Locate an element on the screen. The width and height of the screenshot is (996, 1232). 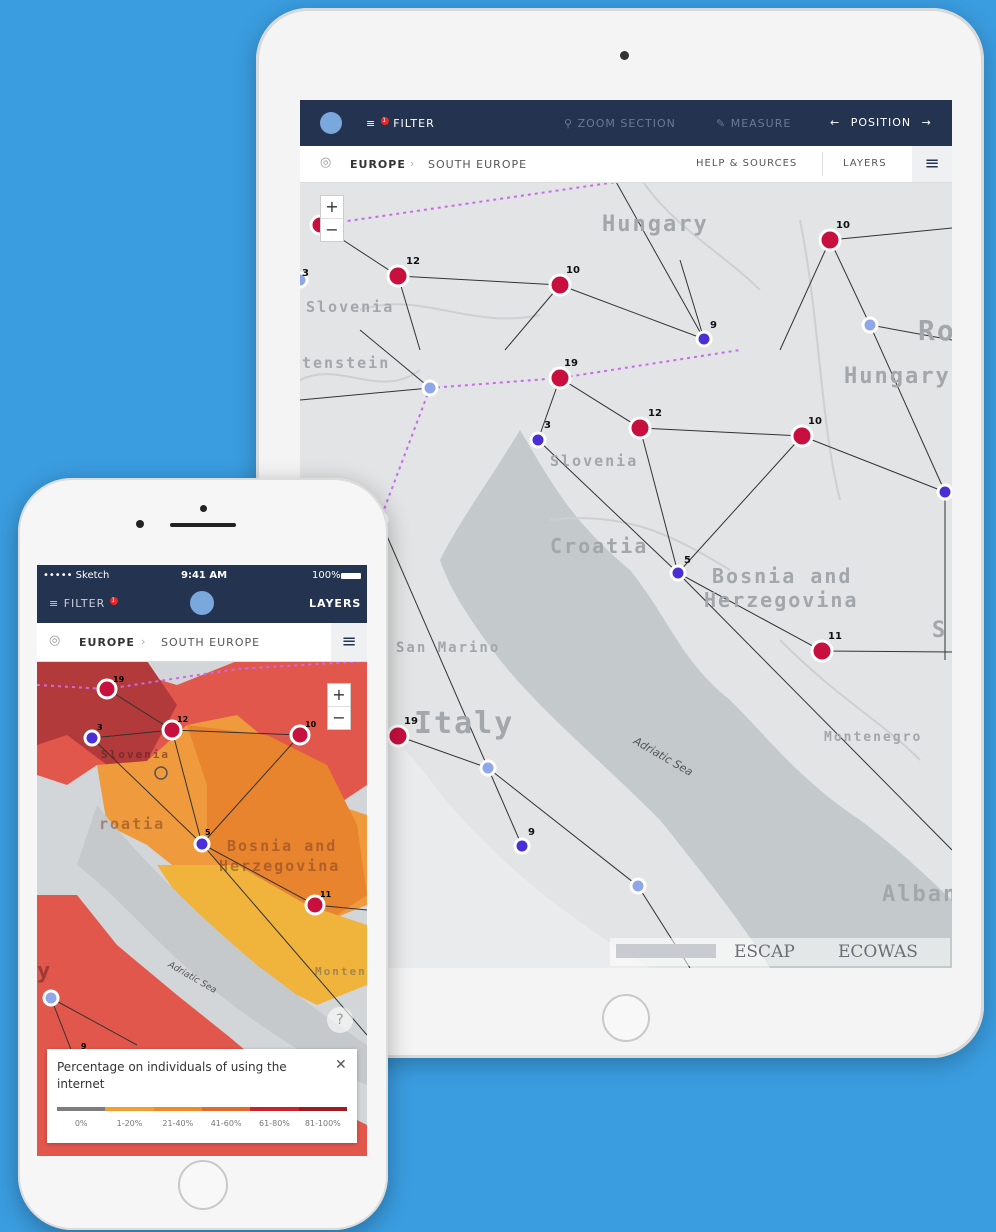
measure-label: MEASURE is located at coordinates (761, 123).